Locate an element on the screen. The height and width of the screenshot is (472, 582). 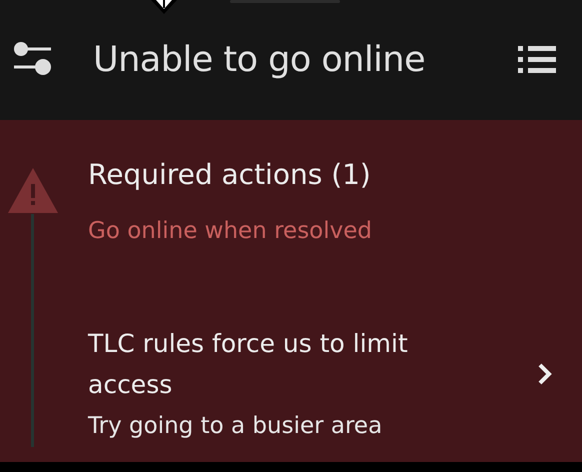
section-title: Required actions (1) is located at coordinates (230, 175).